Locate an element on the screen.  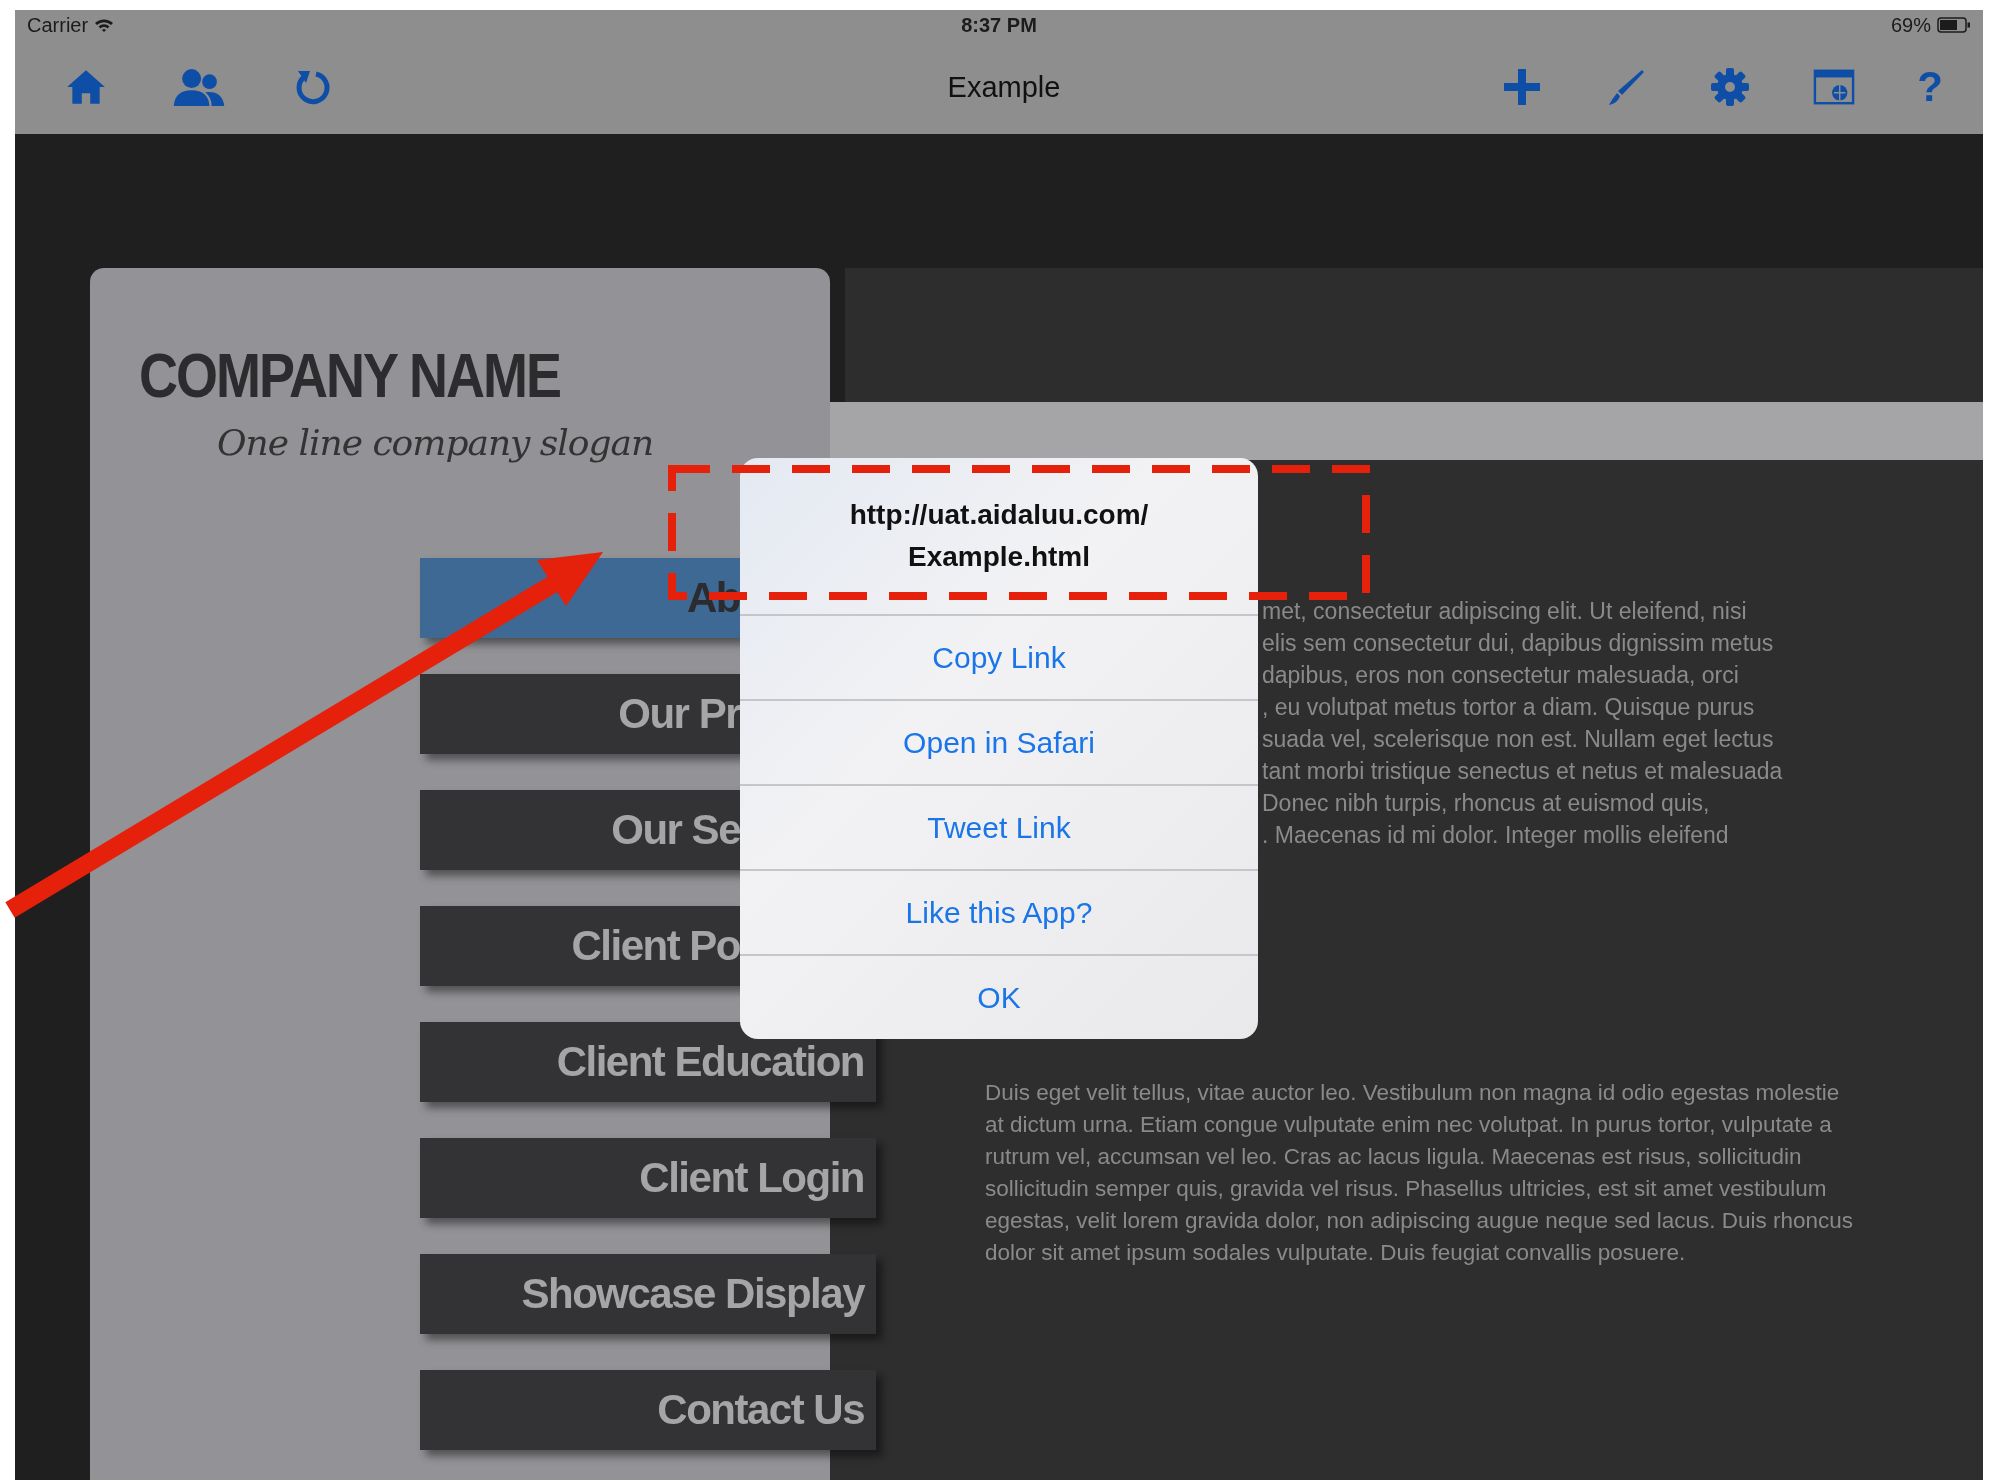
toolbar-title: Example is located at coordinates (1004, 87).